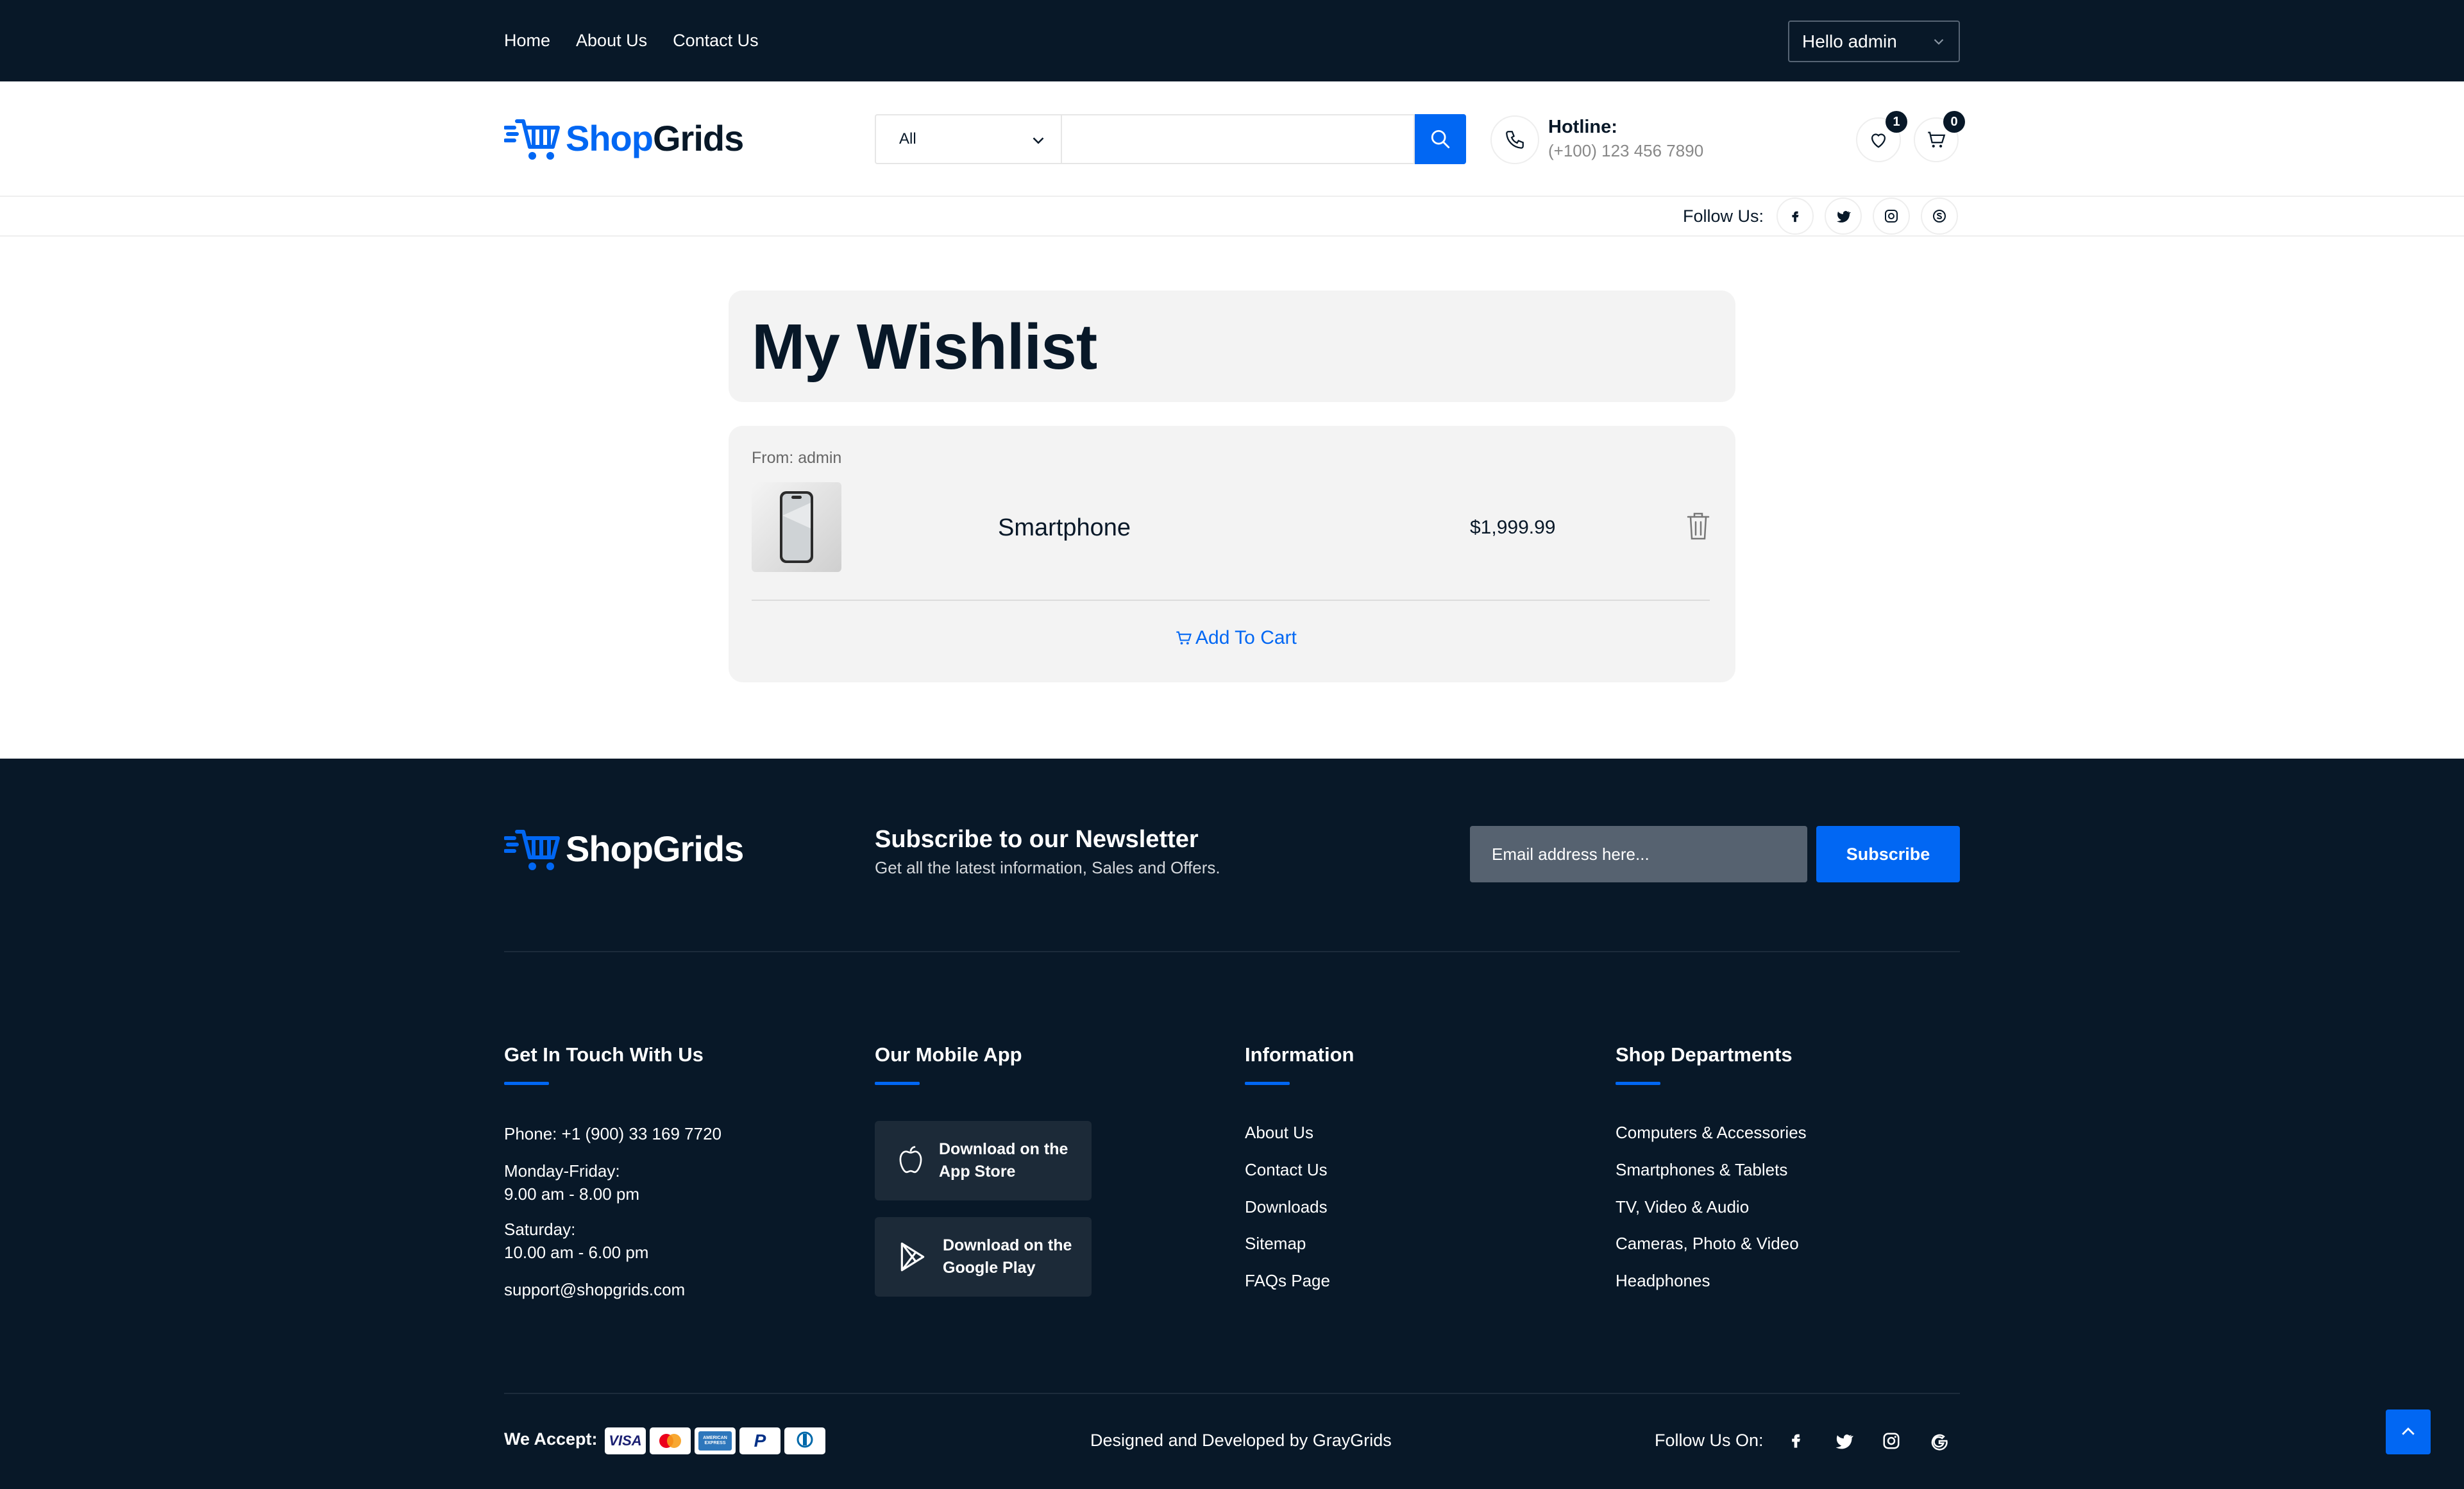 This screenshot has height=1489, width=2464. Describe the element at coordinates (594, 1290) in the screenshot. I see `support-email: support@shopgrids.com` at that location.